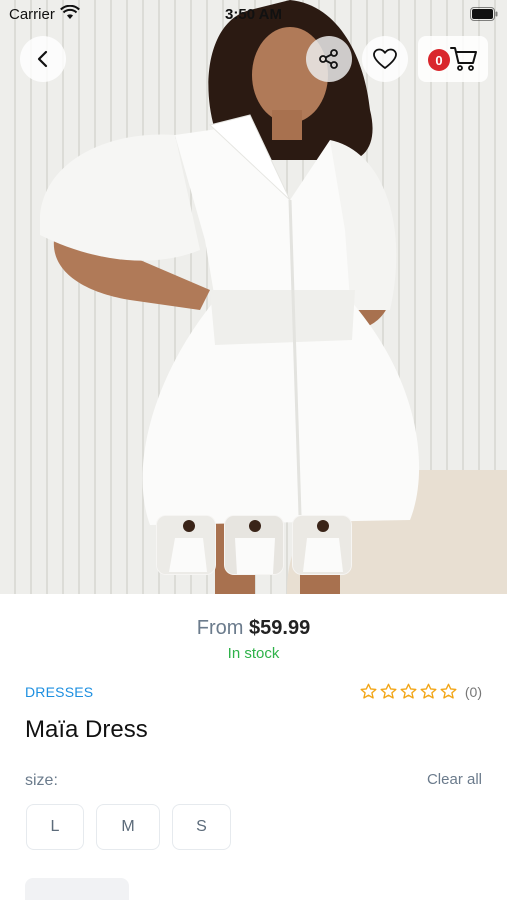 The height and width of the screenshot is (900, 507). Describe the element at coordinates (77, 889) in the screenshot. I see `add-to-cart-button-partial` at that location.